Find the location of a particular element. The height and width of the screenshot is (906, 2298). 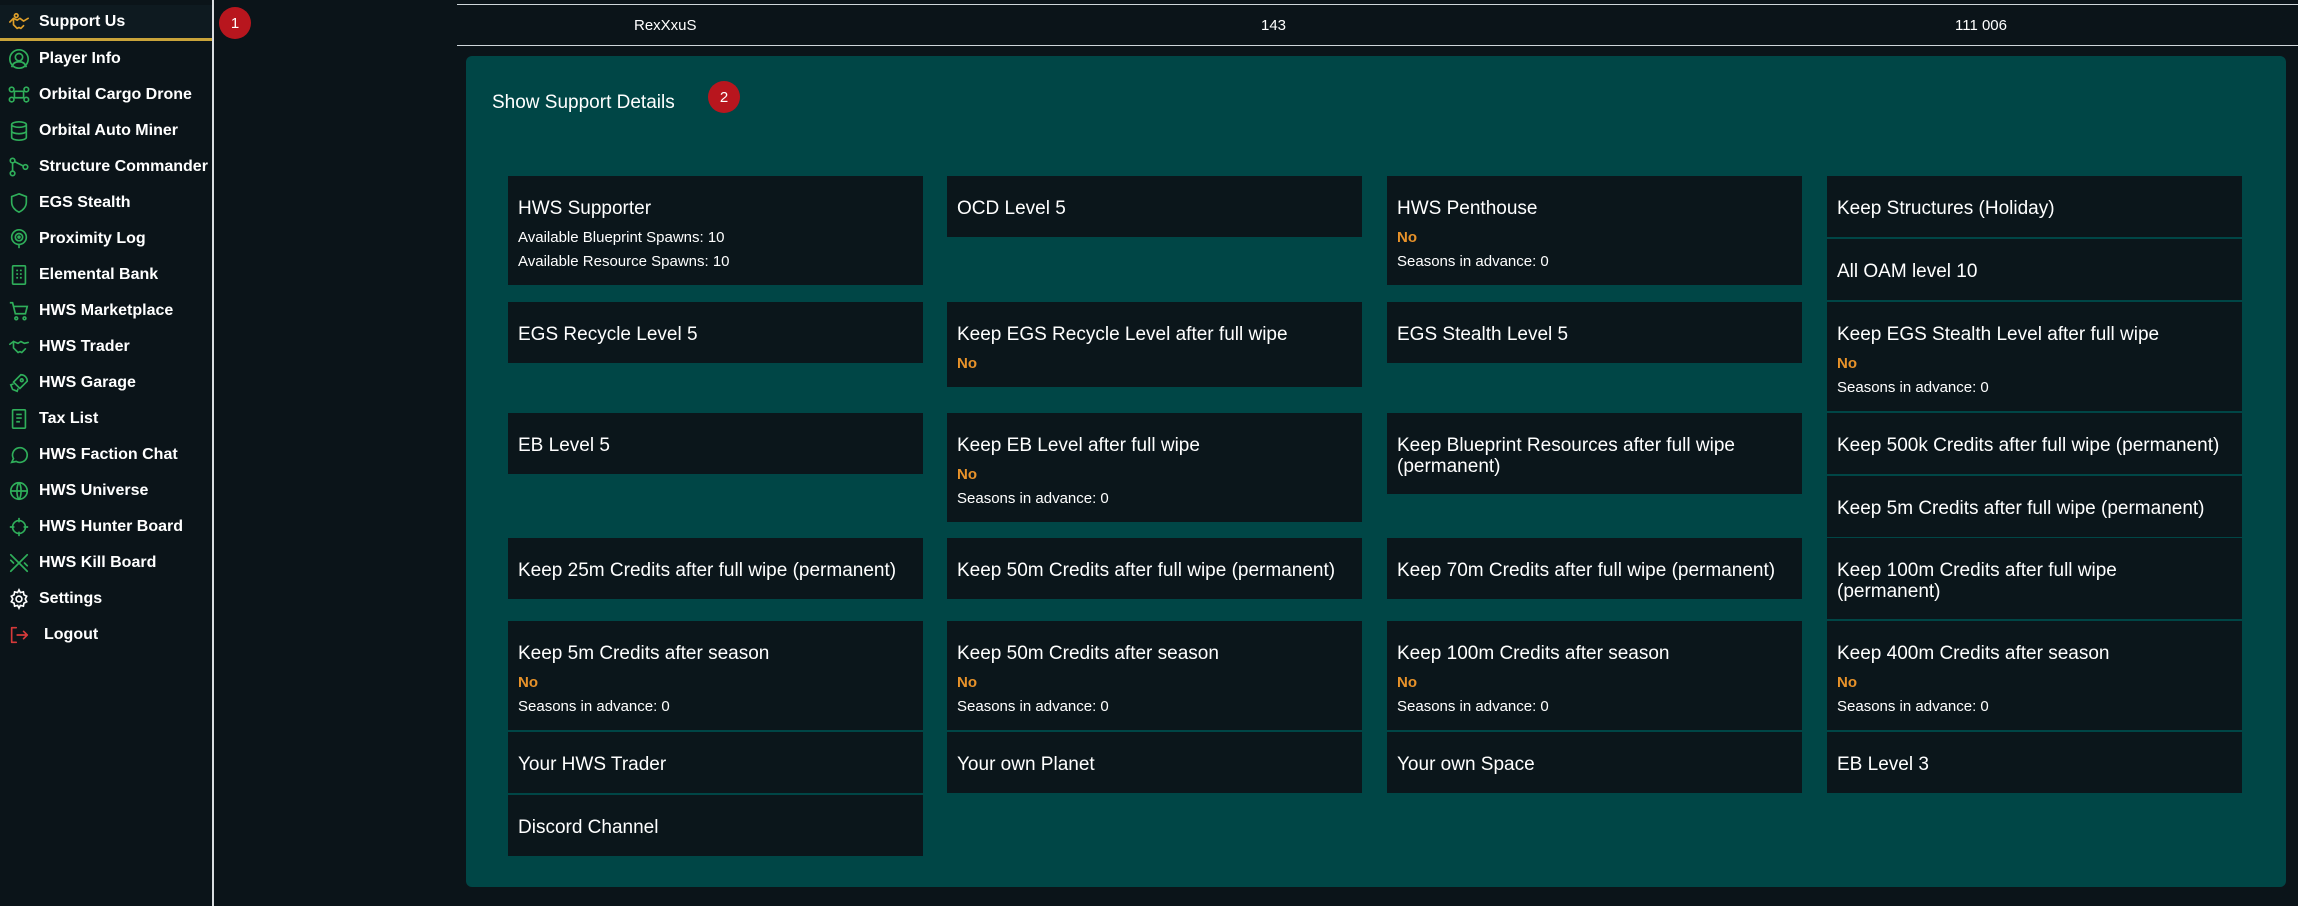

sidebar-item-proximity-log: Proximity Log is located at coordinates (106, 239).